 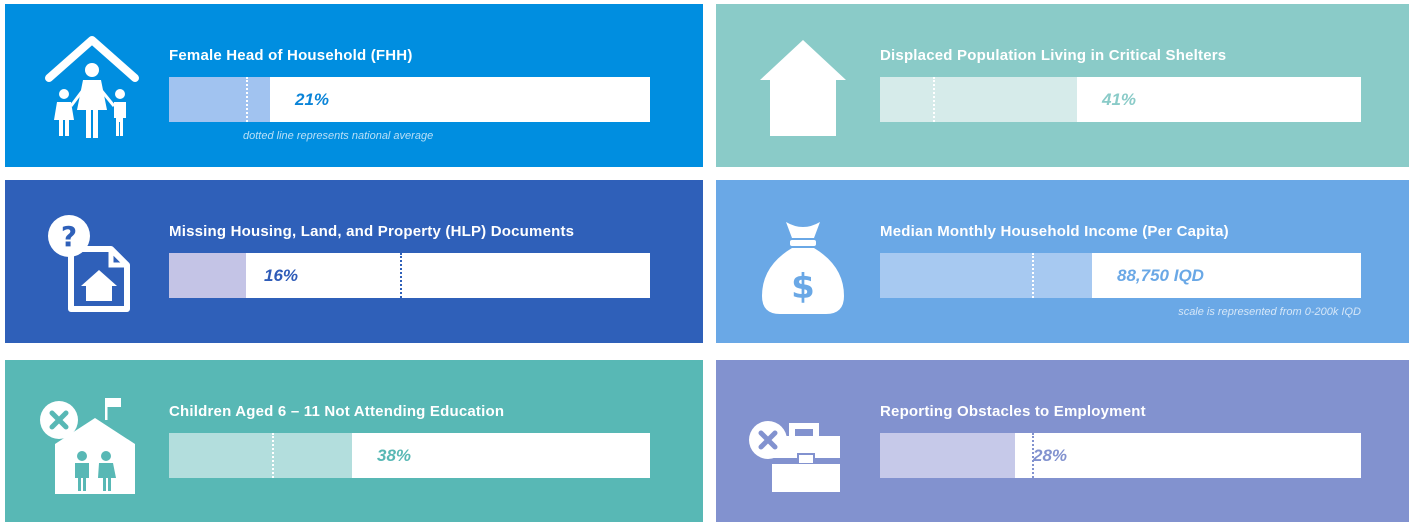 I want to click on indicator-bar: 38%, so click(x=409, y=455).